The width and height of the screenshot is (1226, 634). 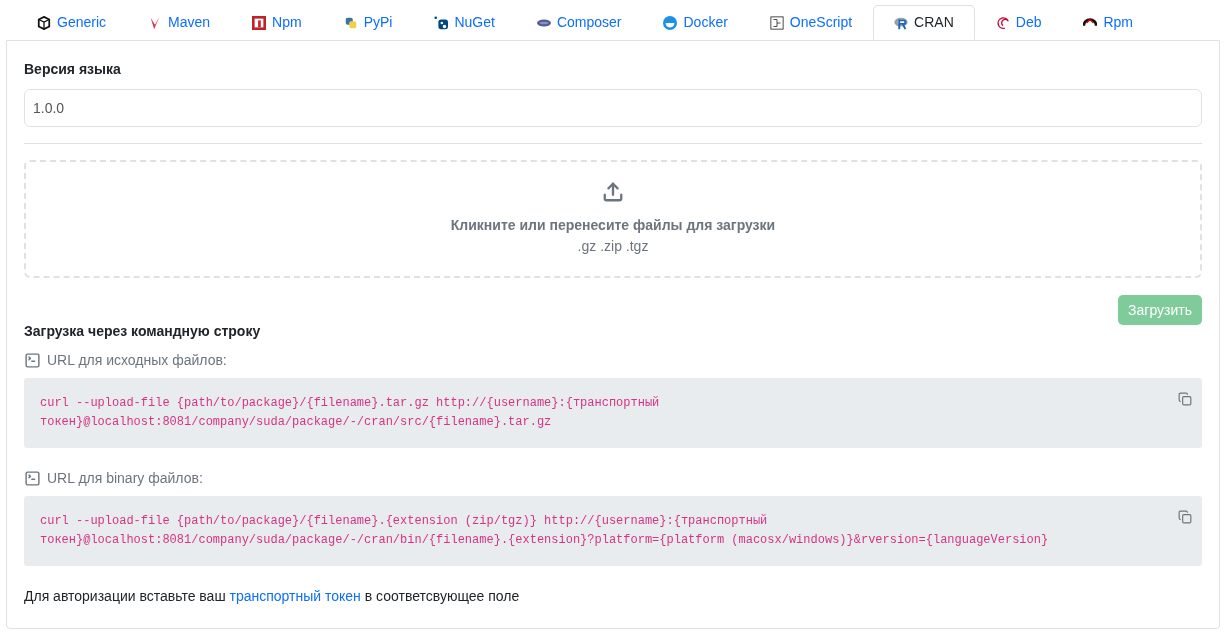 I want to click on tab: Generic, so click(x=72, y=22).